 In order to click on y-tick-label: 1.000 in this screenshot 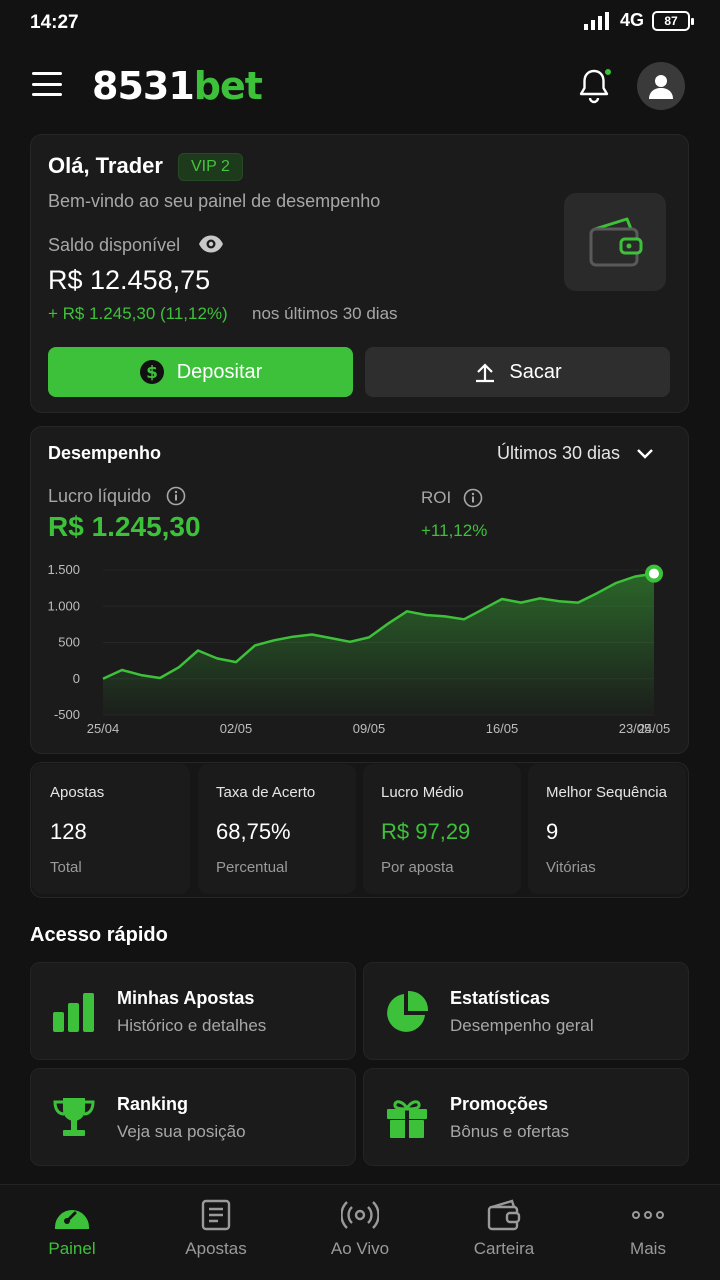, I will do `click(63, 605)`.